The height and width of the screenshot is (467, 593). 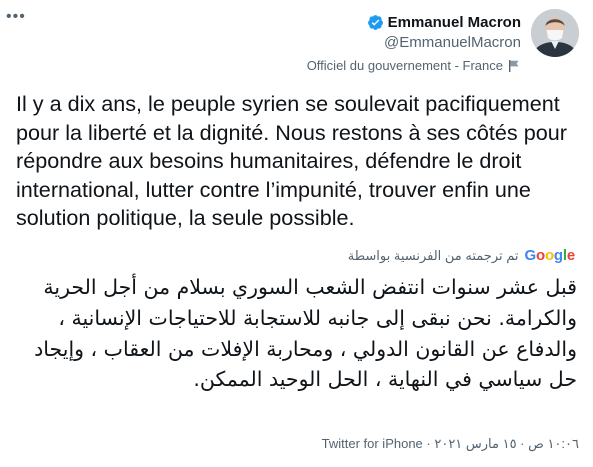 I want to click on verified-badge-icon, so click(x=375, y=22).